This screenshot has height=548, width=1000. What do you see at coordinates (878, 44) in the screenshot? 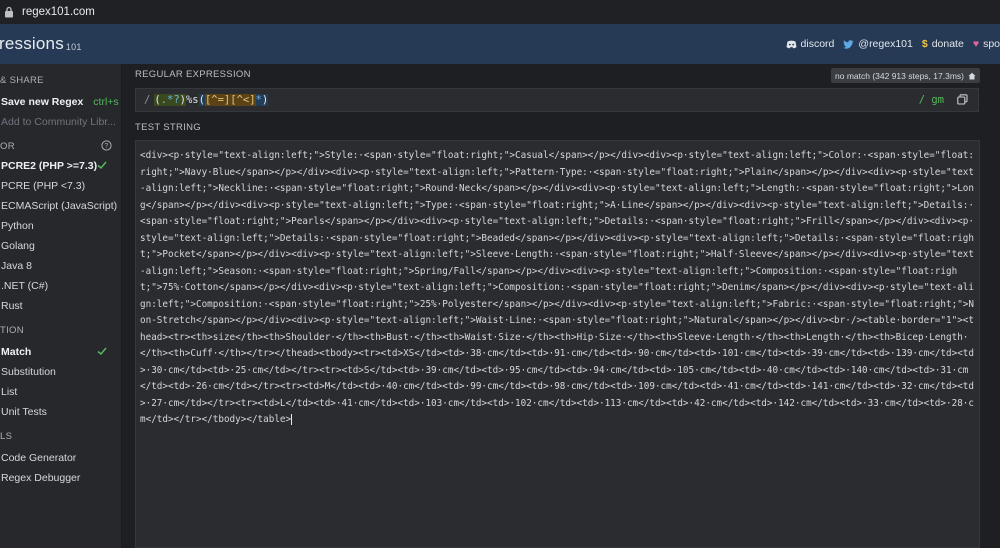
I see `twitter-link: @regex101` at bounding box center [878, 44].